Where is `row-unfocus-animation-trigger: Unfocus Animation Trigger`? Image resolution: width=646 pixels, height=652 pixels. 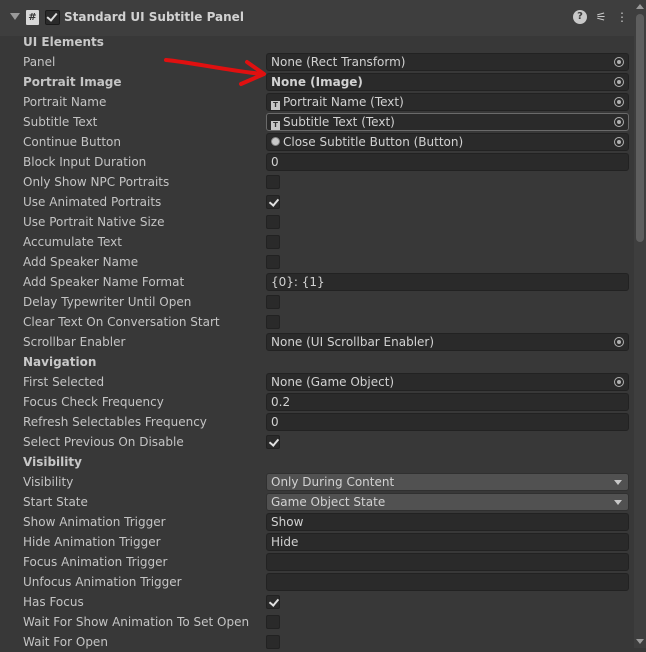
row-unfocus-animation-trigger: Unfocus Animation Trigger is located at coordinates (317, 582).